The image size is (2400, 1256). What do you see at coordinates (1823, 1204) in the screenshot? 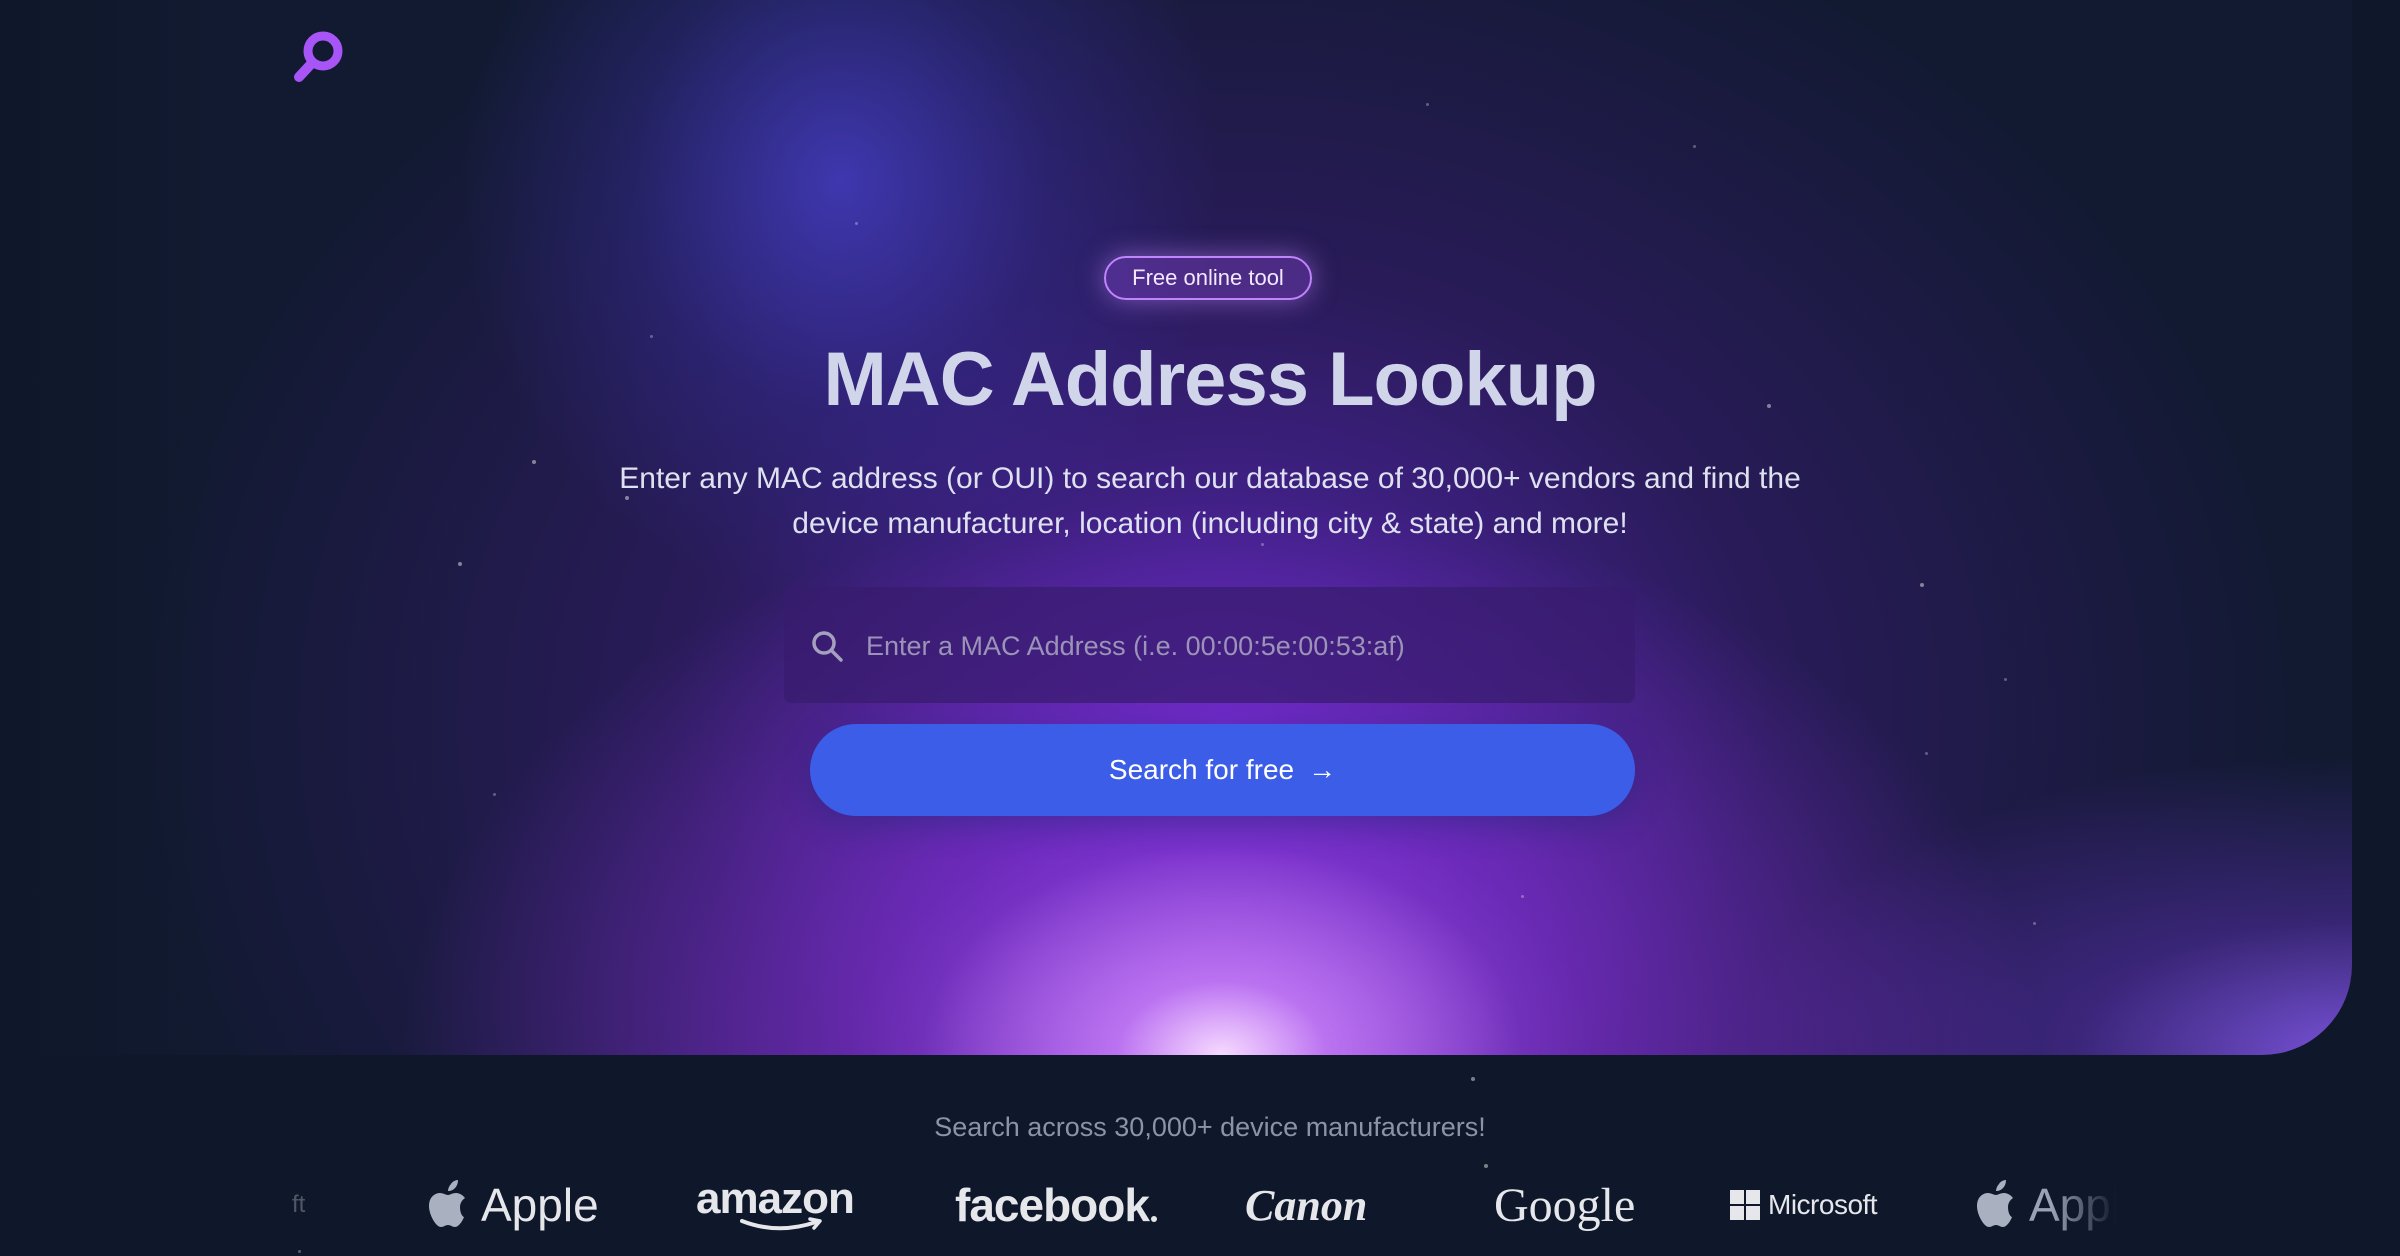
I see `brand-label: Microsoft` at bounding box center [1823, 1204].